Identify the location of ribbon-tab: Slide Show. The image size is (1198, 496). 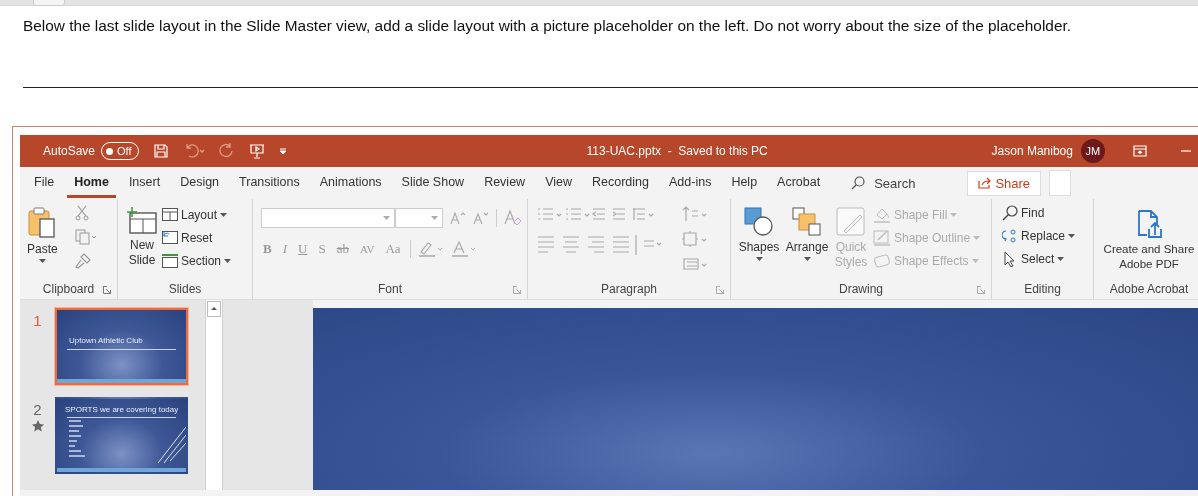
(433, 183).